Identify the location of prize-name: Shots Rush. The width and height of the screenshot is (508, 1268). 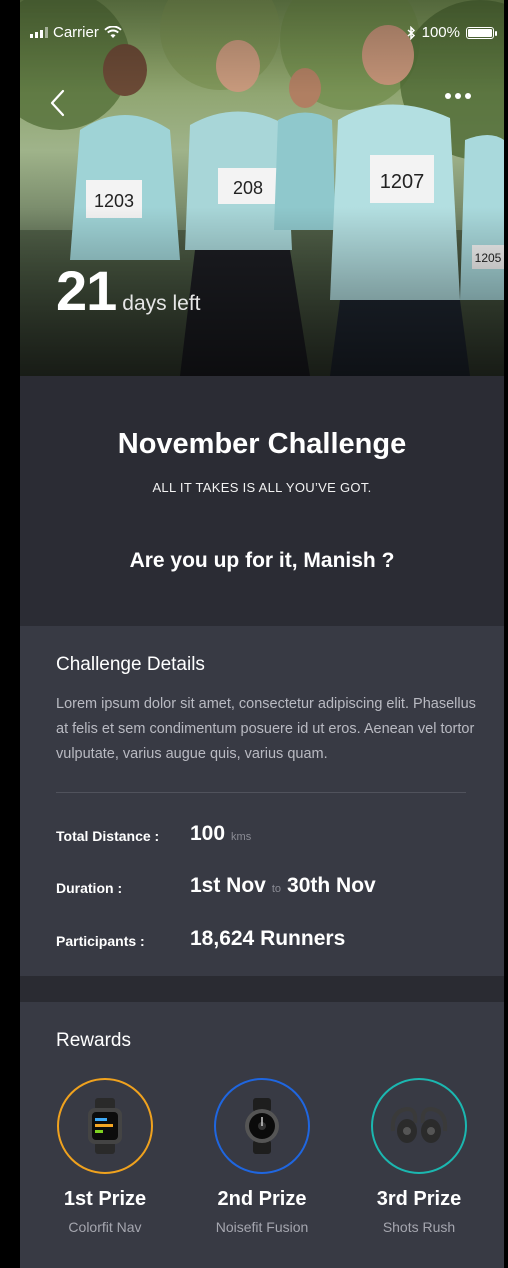
(419, 1227).